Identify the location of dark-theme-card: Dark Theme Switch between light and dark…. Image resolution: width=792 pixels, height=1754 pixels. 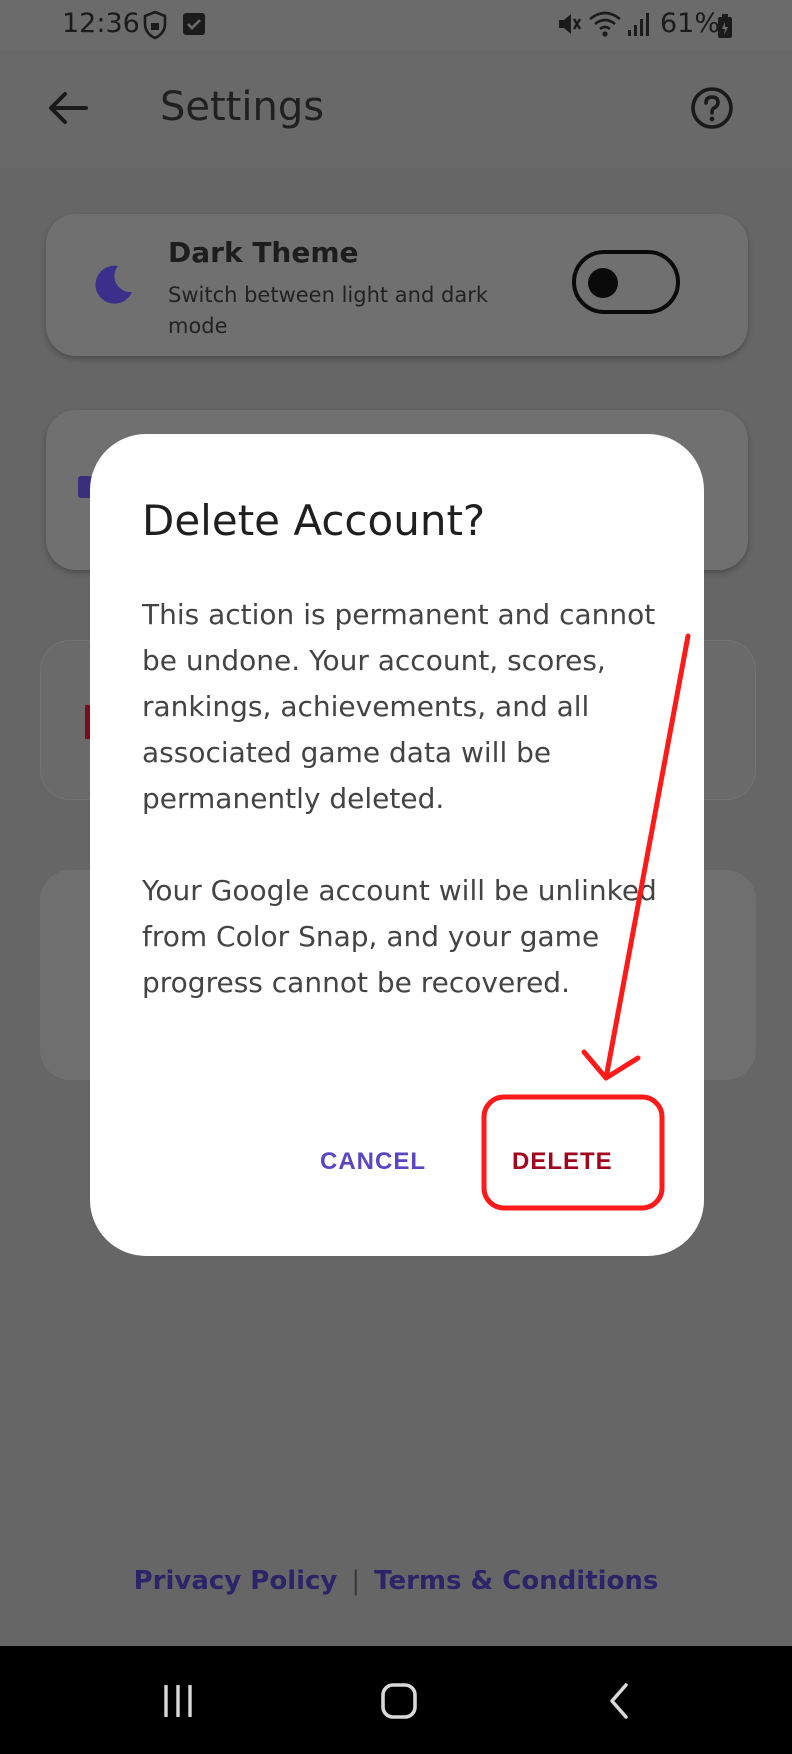
(397, 285).